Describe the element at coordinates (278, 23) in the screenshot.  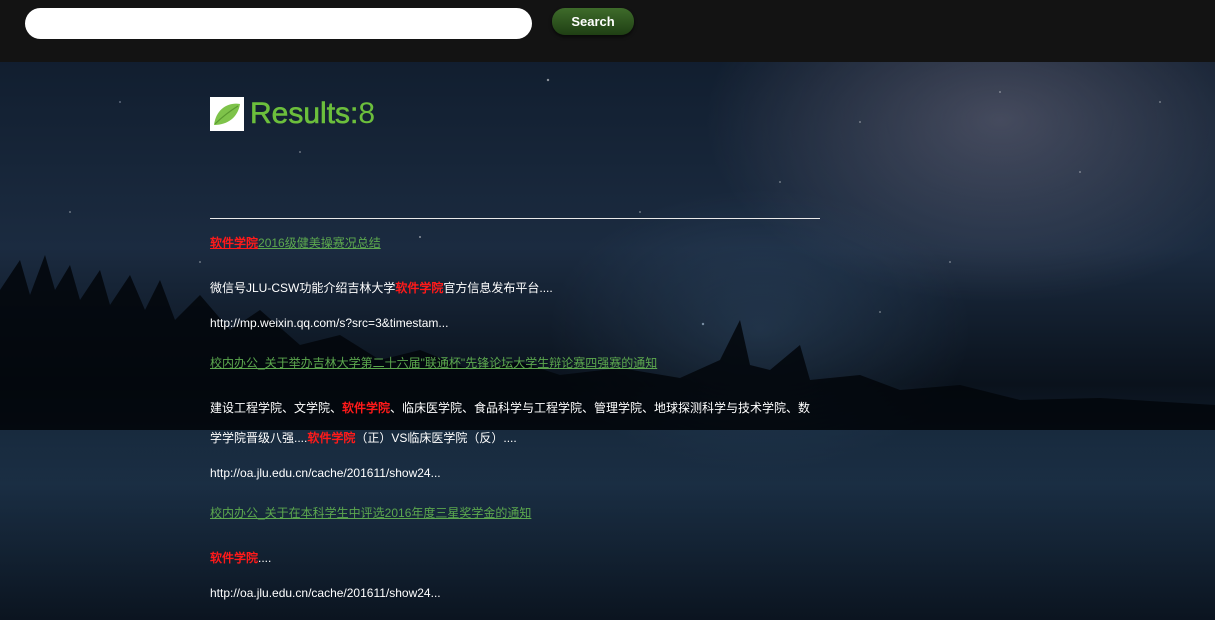
I see `search-input` at that location.